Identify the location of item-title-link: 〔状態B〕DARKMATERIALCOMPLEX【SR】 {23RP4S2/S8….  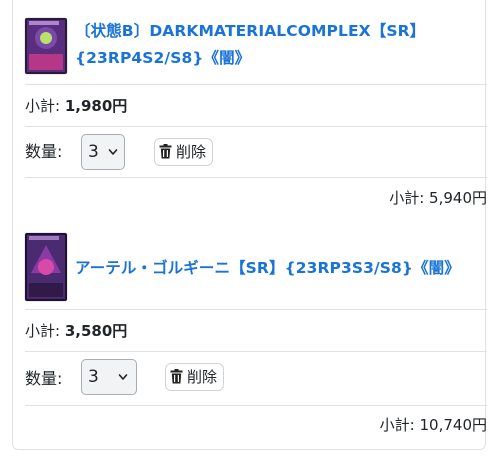
(275, 45).